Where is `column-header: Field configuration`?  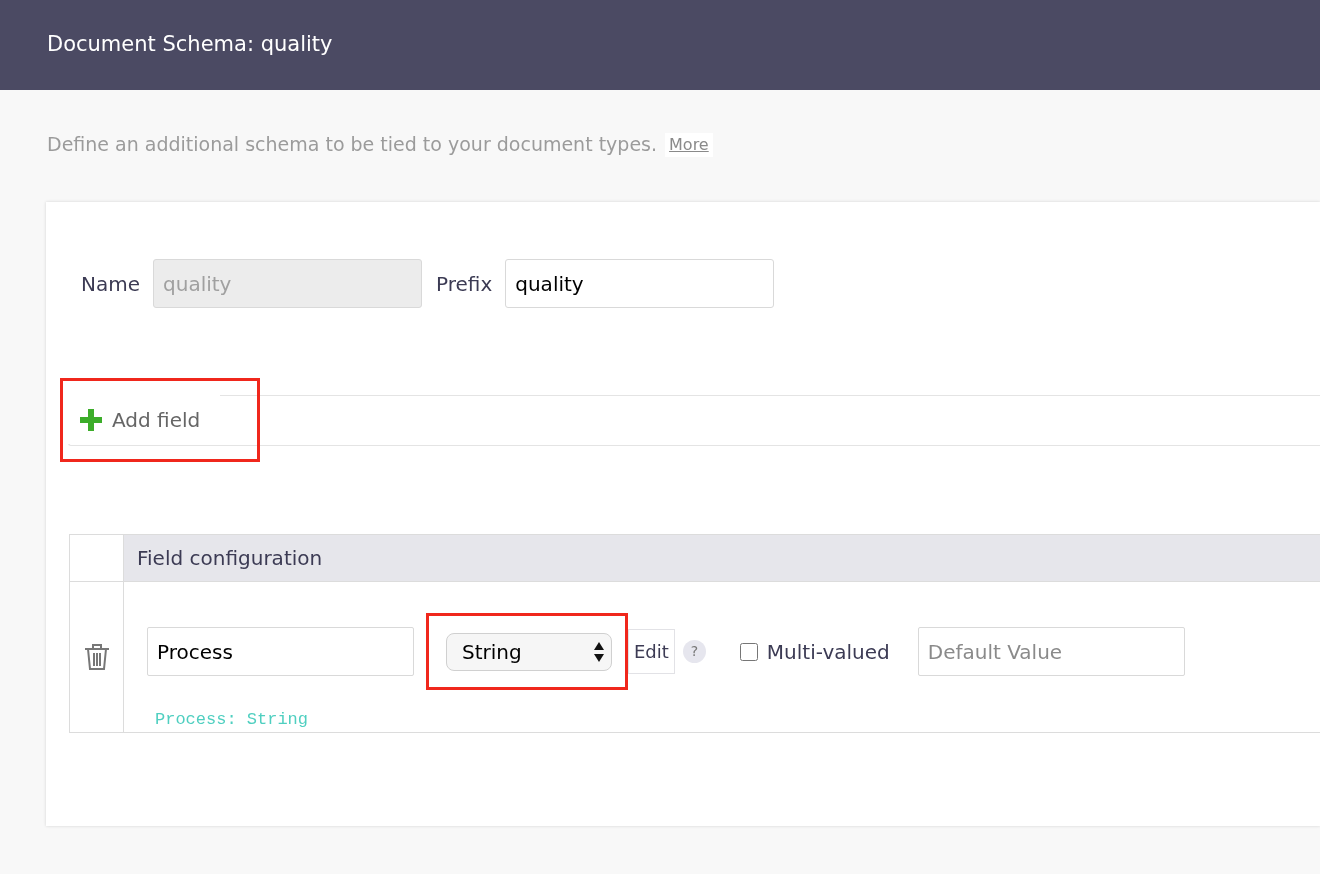
column-header: Field configuration is located at coordinates (722, 558).